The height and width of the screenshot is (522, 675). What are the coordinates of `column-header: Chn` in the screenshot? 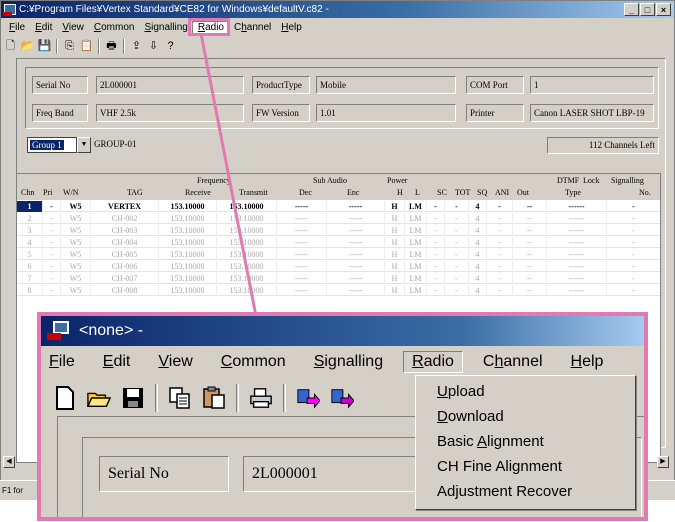 It's located at (27, 192).